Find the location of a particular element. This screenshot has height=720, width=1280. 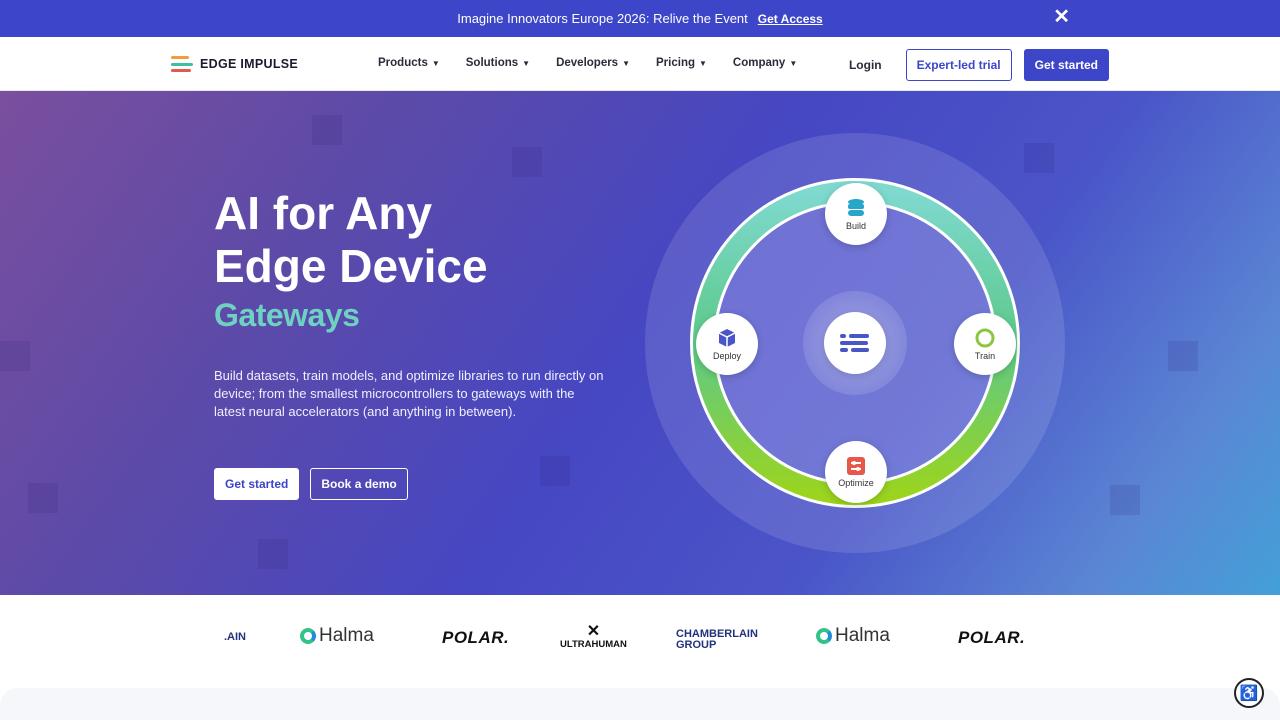

hero-title: AI for Any Edge Device is located at coordinates (351, 239).